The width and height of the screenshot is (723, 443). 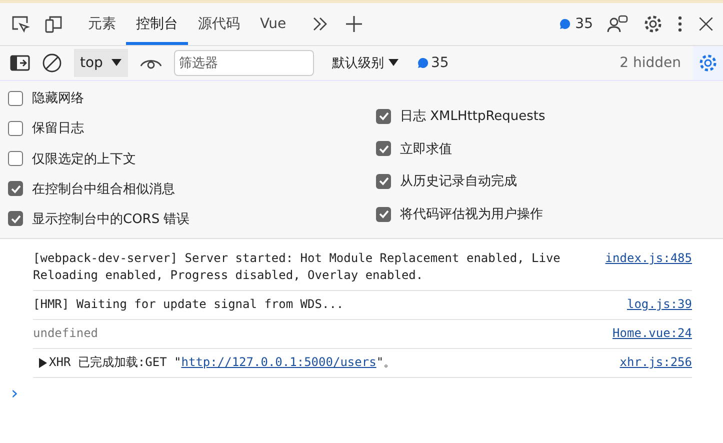 What do you see at coordinates (365, 63) in the screenshot?
I see `level-dropdown: 默认级别` at bounding box center [365, 63].